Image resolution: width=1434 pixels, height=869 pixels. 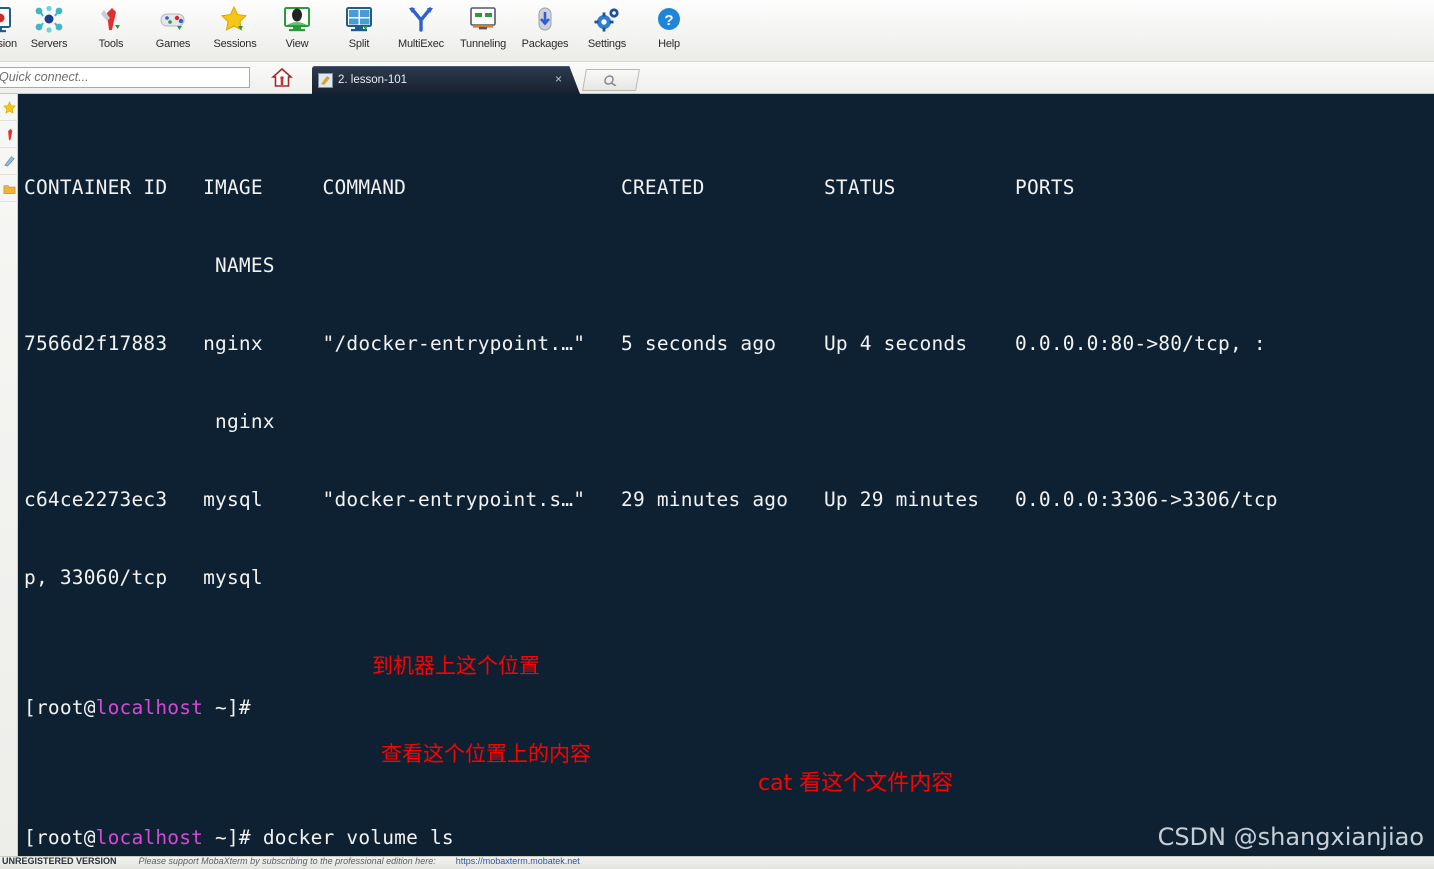 What do you see at coordinates (421, 44) in the screenshot?
I see `toolbar-label: MultiExec` at bounding box center [421, 44].